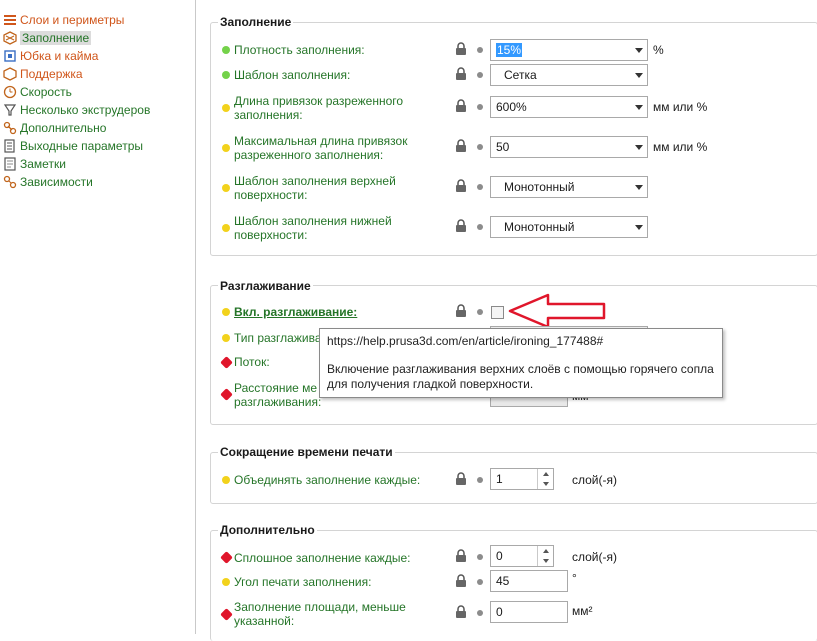 Image resolution: width=817 pixels, height=641 pixels. Describe the element at coordinates (46, 91) in the screenshot. I see `sidebar-item-label: Скорость` at that location.